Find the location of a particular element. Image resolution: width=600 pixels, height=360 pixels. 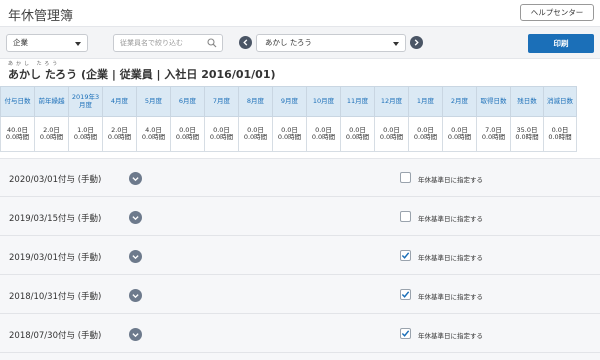

grant-row: 2020/03/01付与 (手動) 年休基準日に指定する is located at coordinates (300, 178).